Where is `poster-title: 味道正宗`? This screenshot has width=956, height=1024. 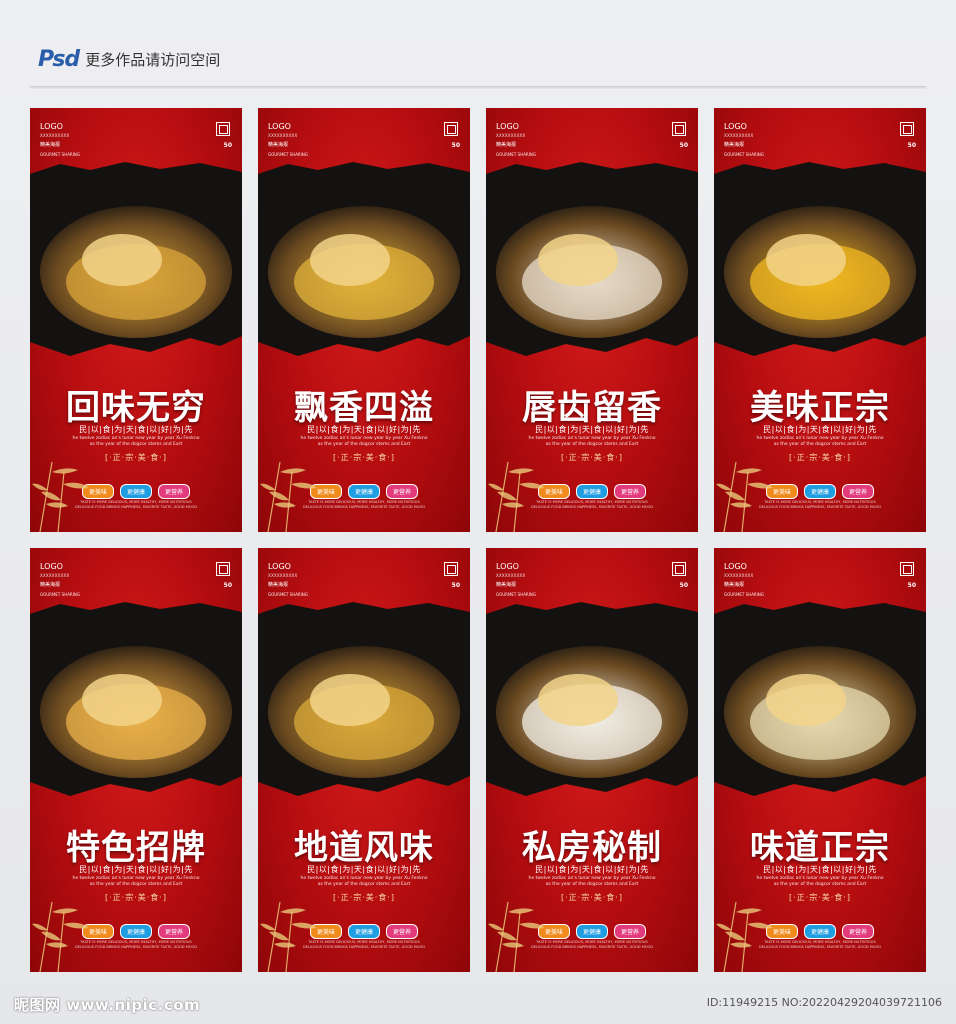 poster-title: 味道正宗 is located at coordinates (820, 848).